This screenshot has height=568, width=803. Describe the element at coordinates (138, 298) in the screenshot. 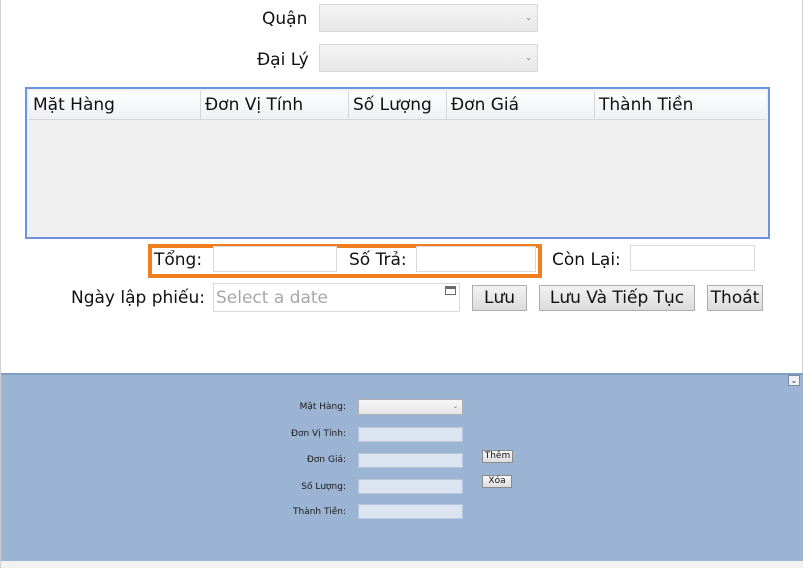

I see `ngaylap-label: Ngày lập phiếu:` at that location.